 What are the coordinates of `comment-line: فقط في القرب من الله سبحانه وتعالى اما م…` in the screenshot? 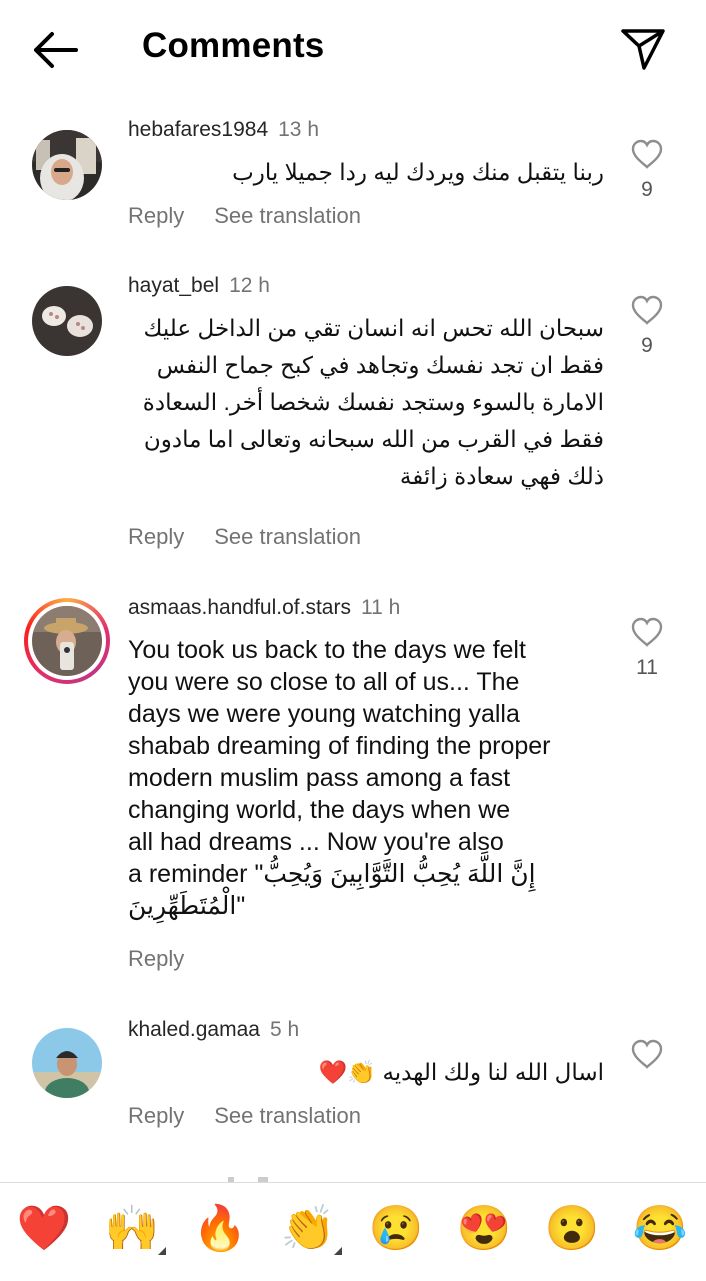 It's located at (373, 439).